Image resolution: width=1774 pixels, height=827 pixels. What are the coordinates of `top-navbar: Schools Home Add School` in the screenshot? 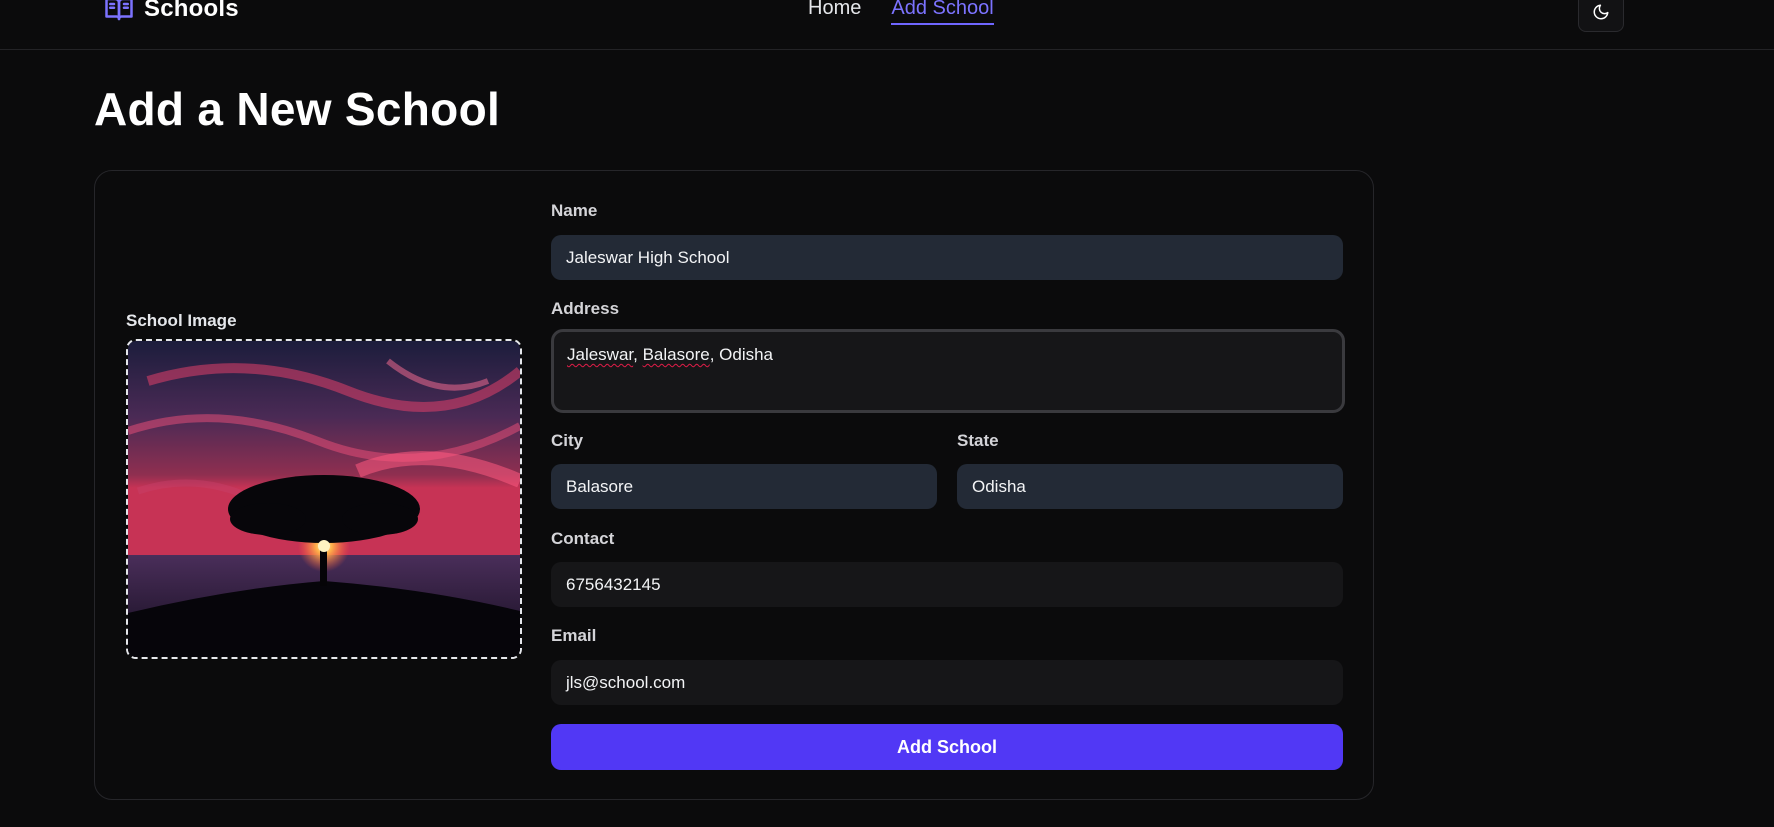 It's located at (887, 25).